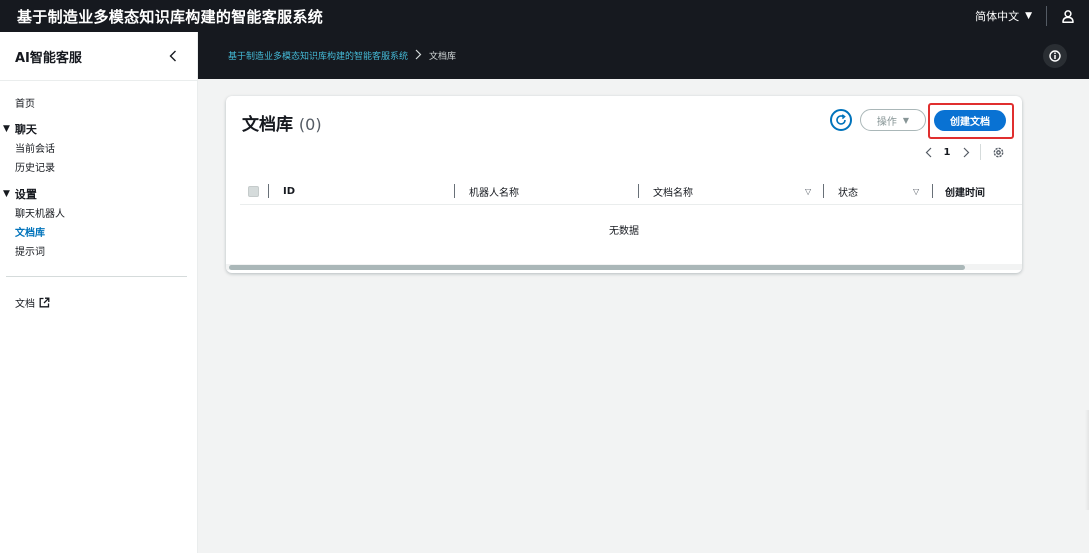 The width and height of the screenshot is (1089, 553). I want to click on select-all-checkbox, so click(253, 191).